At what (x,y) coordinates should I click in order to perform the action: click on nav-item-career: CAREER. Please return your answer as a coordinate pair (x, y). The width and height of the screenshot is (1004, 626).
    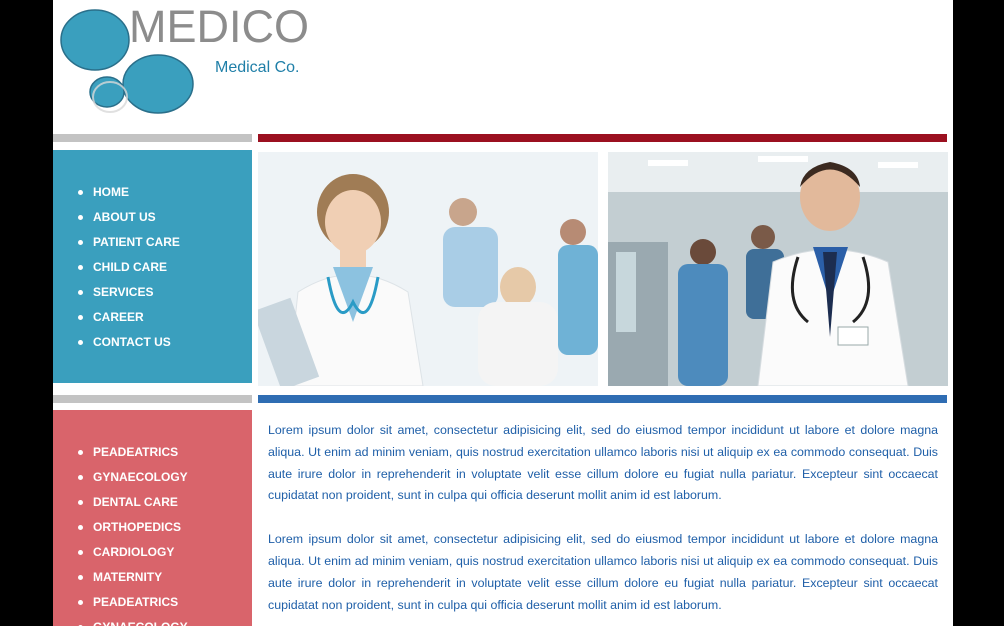
    Looking at the image, I should click on (152, 317).